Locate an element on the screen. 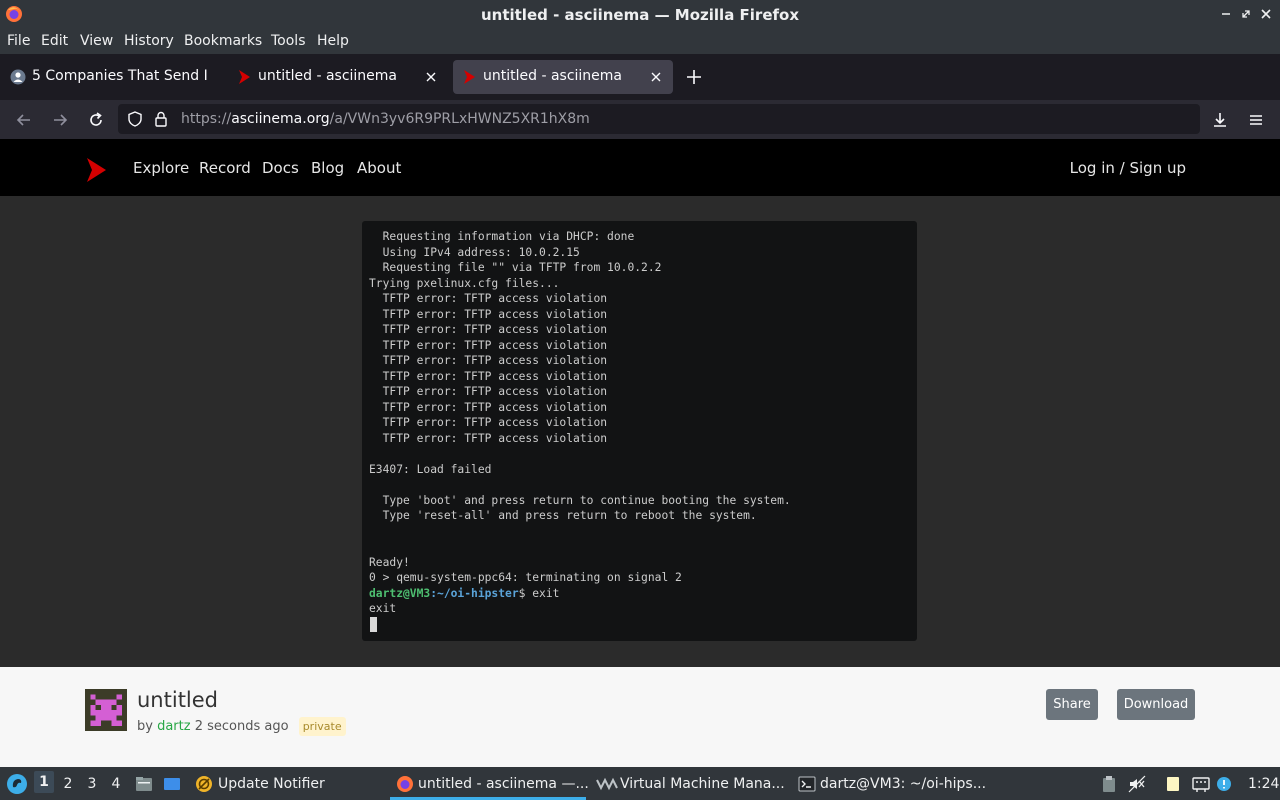 This screenshot has width=1280, height=800. nav-explore: Explore is located at coordinates (161, 168).